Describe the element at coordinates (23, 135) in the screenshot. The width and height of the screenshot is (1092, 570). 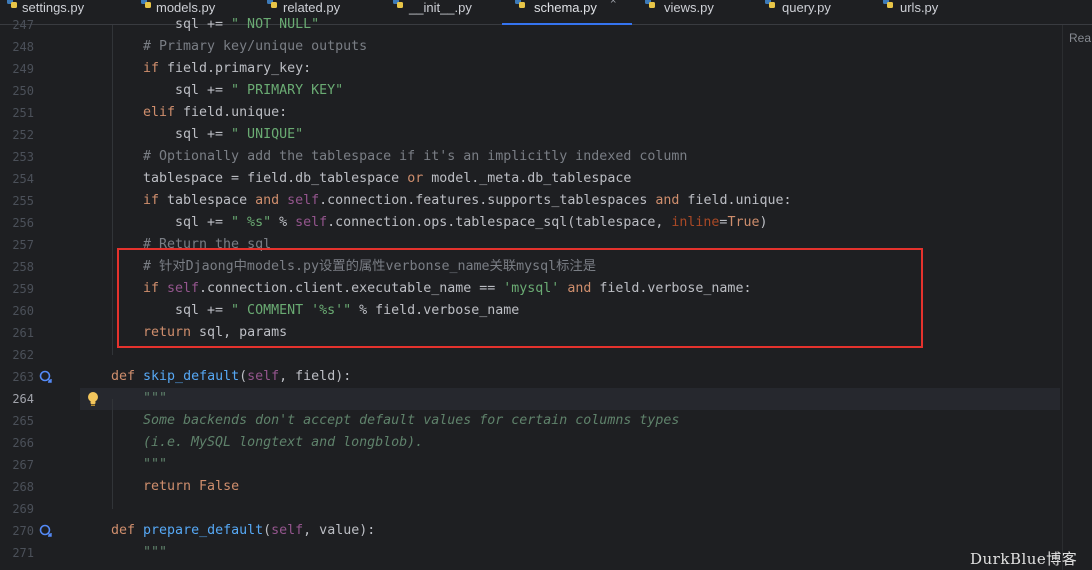
I see `line-number: 252` at that location.